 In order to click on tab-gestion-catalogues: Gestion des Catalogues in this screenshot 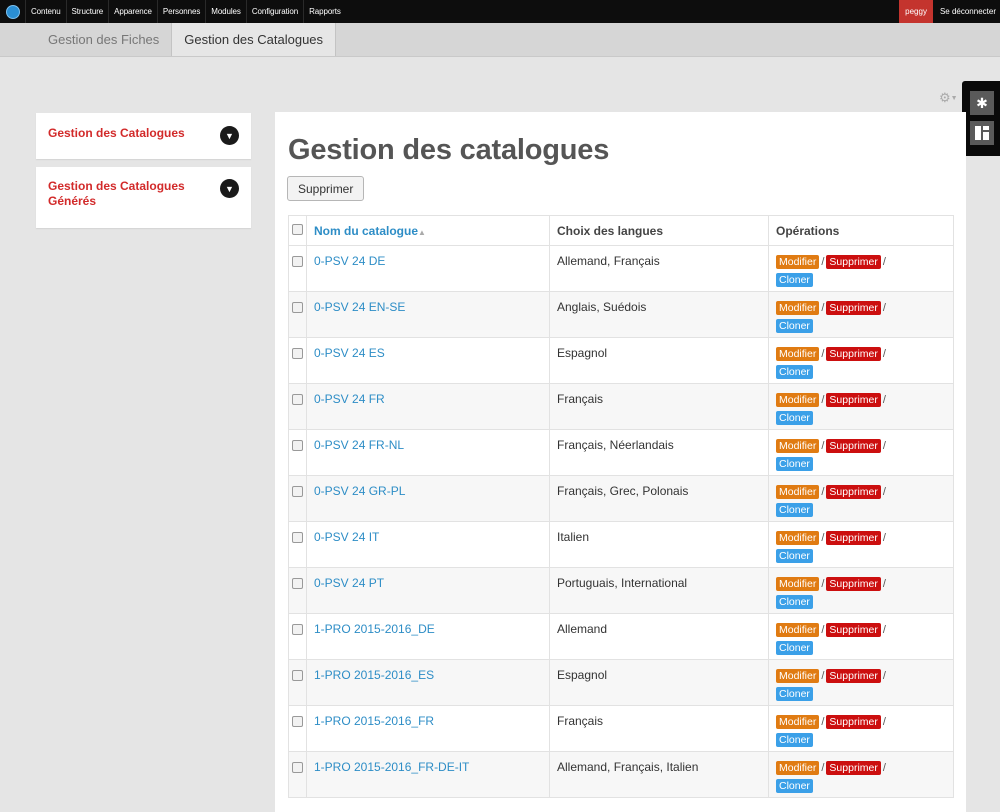, I will do `click(254, 39)`.